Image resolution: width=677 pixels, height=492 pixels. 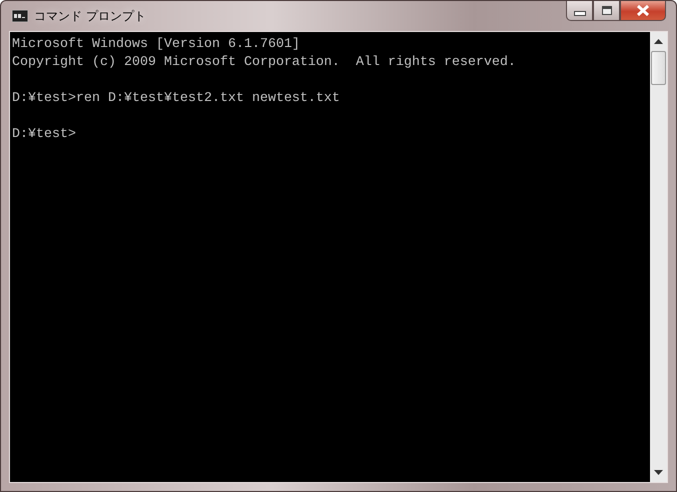 I want to click on console-line: Copyright (c) 2009 Microsoft Corporation. All rights reserved., so click(x=264, y=63).